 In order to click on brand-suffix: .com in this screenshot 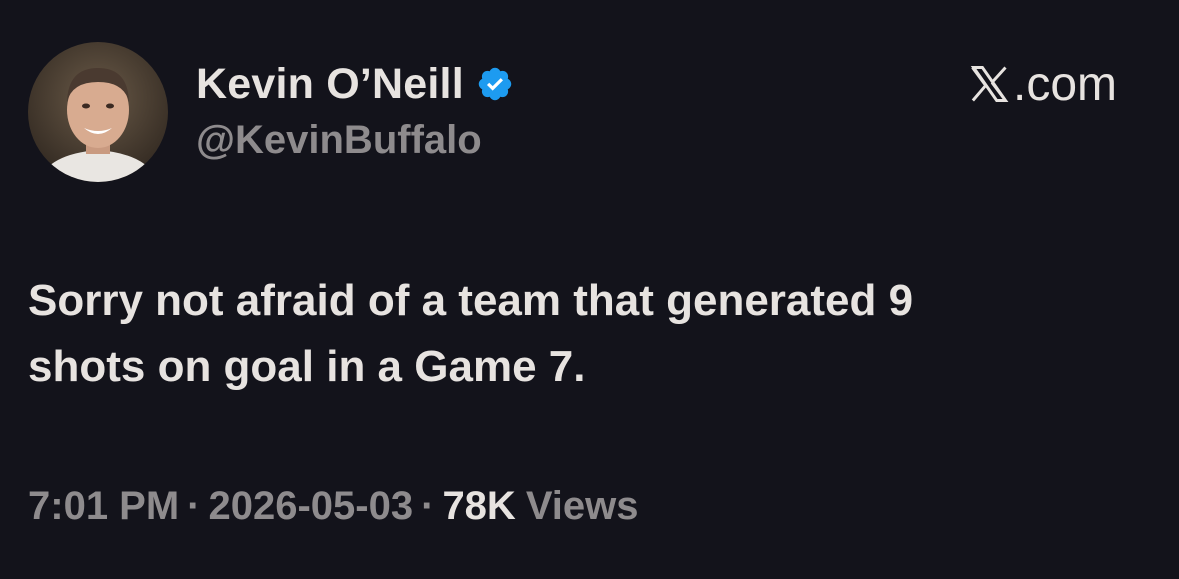, I will do `click(1064, 84)`.